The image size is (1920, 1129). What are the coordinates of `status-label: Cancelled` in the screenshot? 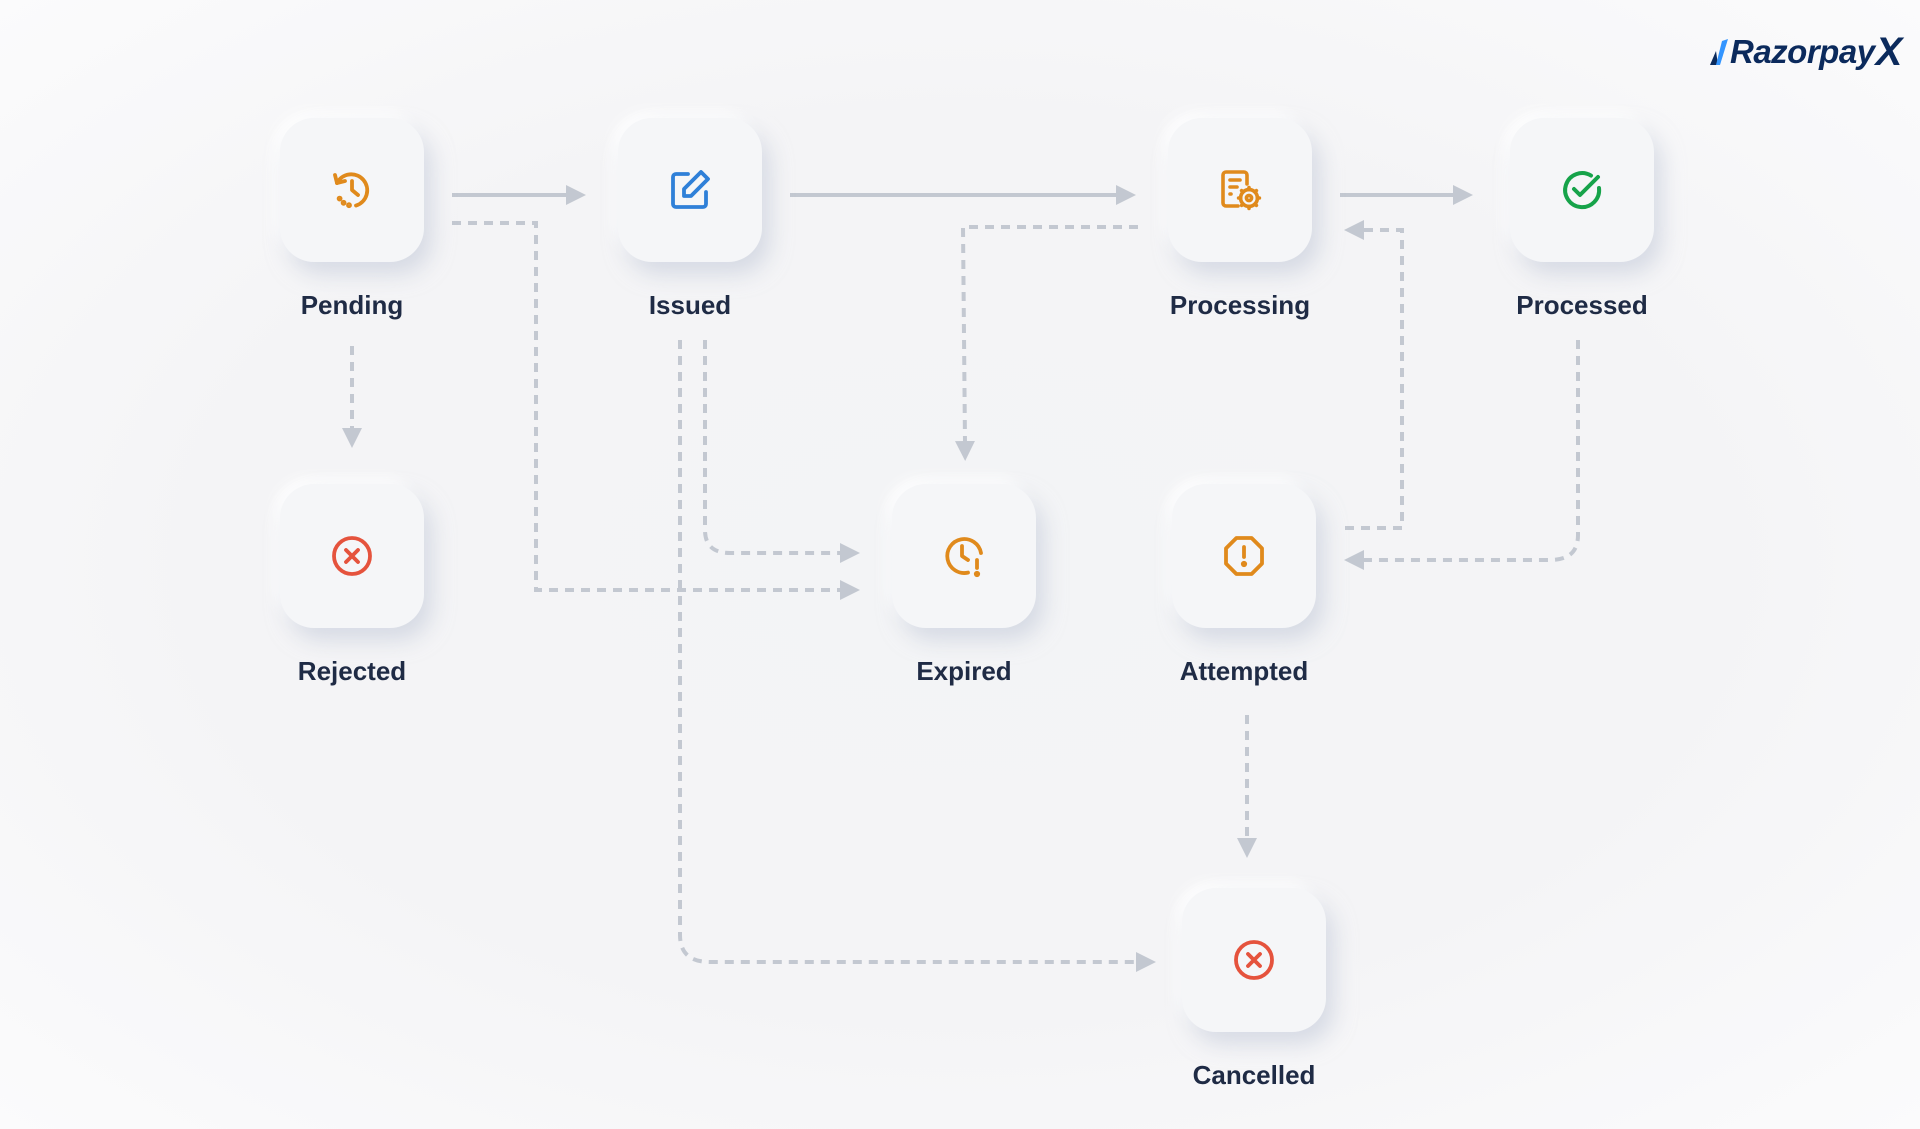 It's located at (1254, 1075).